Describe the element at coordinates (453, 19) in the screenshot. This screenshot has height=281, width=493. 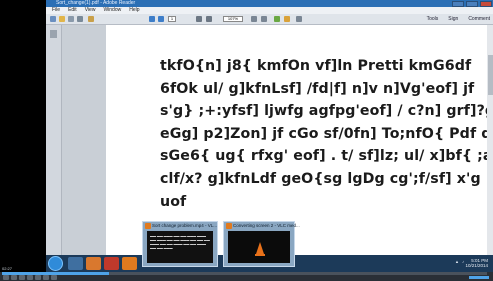
I see `sign-link: Sign` at that location.